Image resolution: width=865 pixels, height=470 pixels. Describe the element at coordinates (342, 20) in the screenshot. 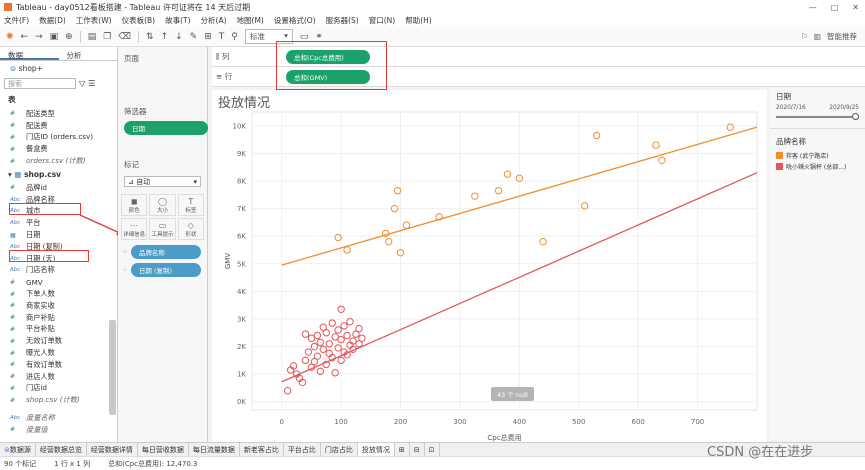

I see `menu-server: 服务器(S)` at that location.